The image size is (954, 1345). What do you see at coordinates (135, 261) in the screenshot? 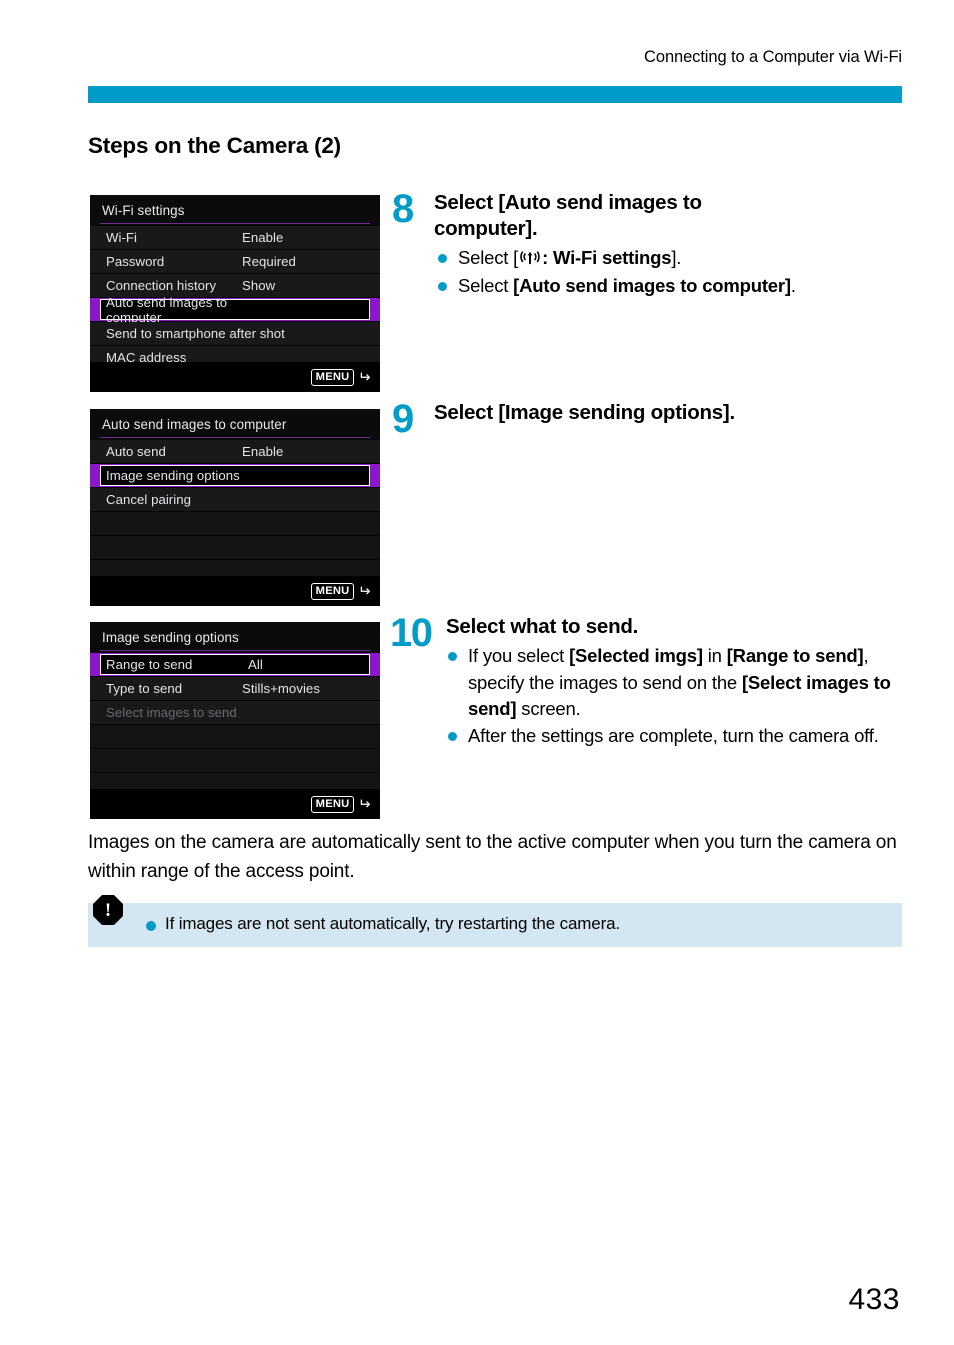
I see `row-label: Password` at bounding box center [135, 261].